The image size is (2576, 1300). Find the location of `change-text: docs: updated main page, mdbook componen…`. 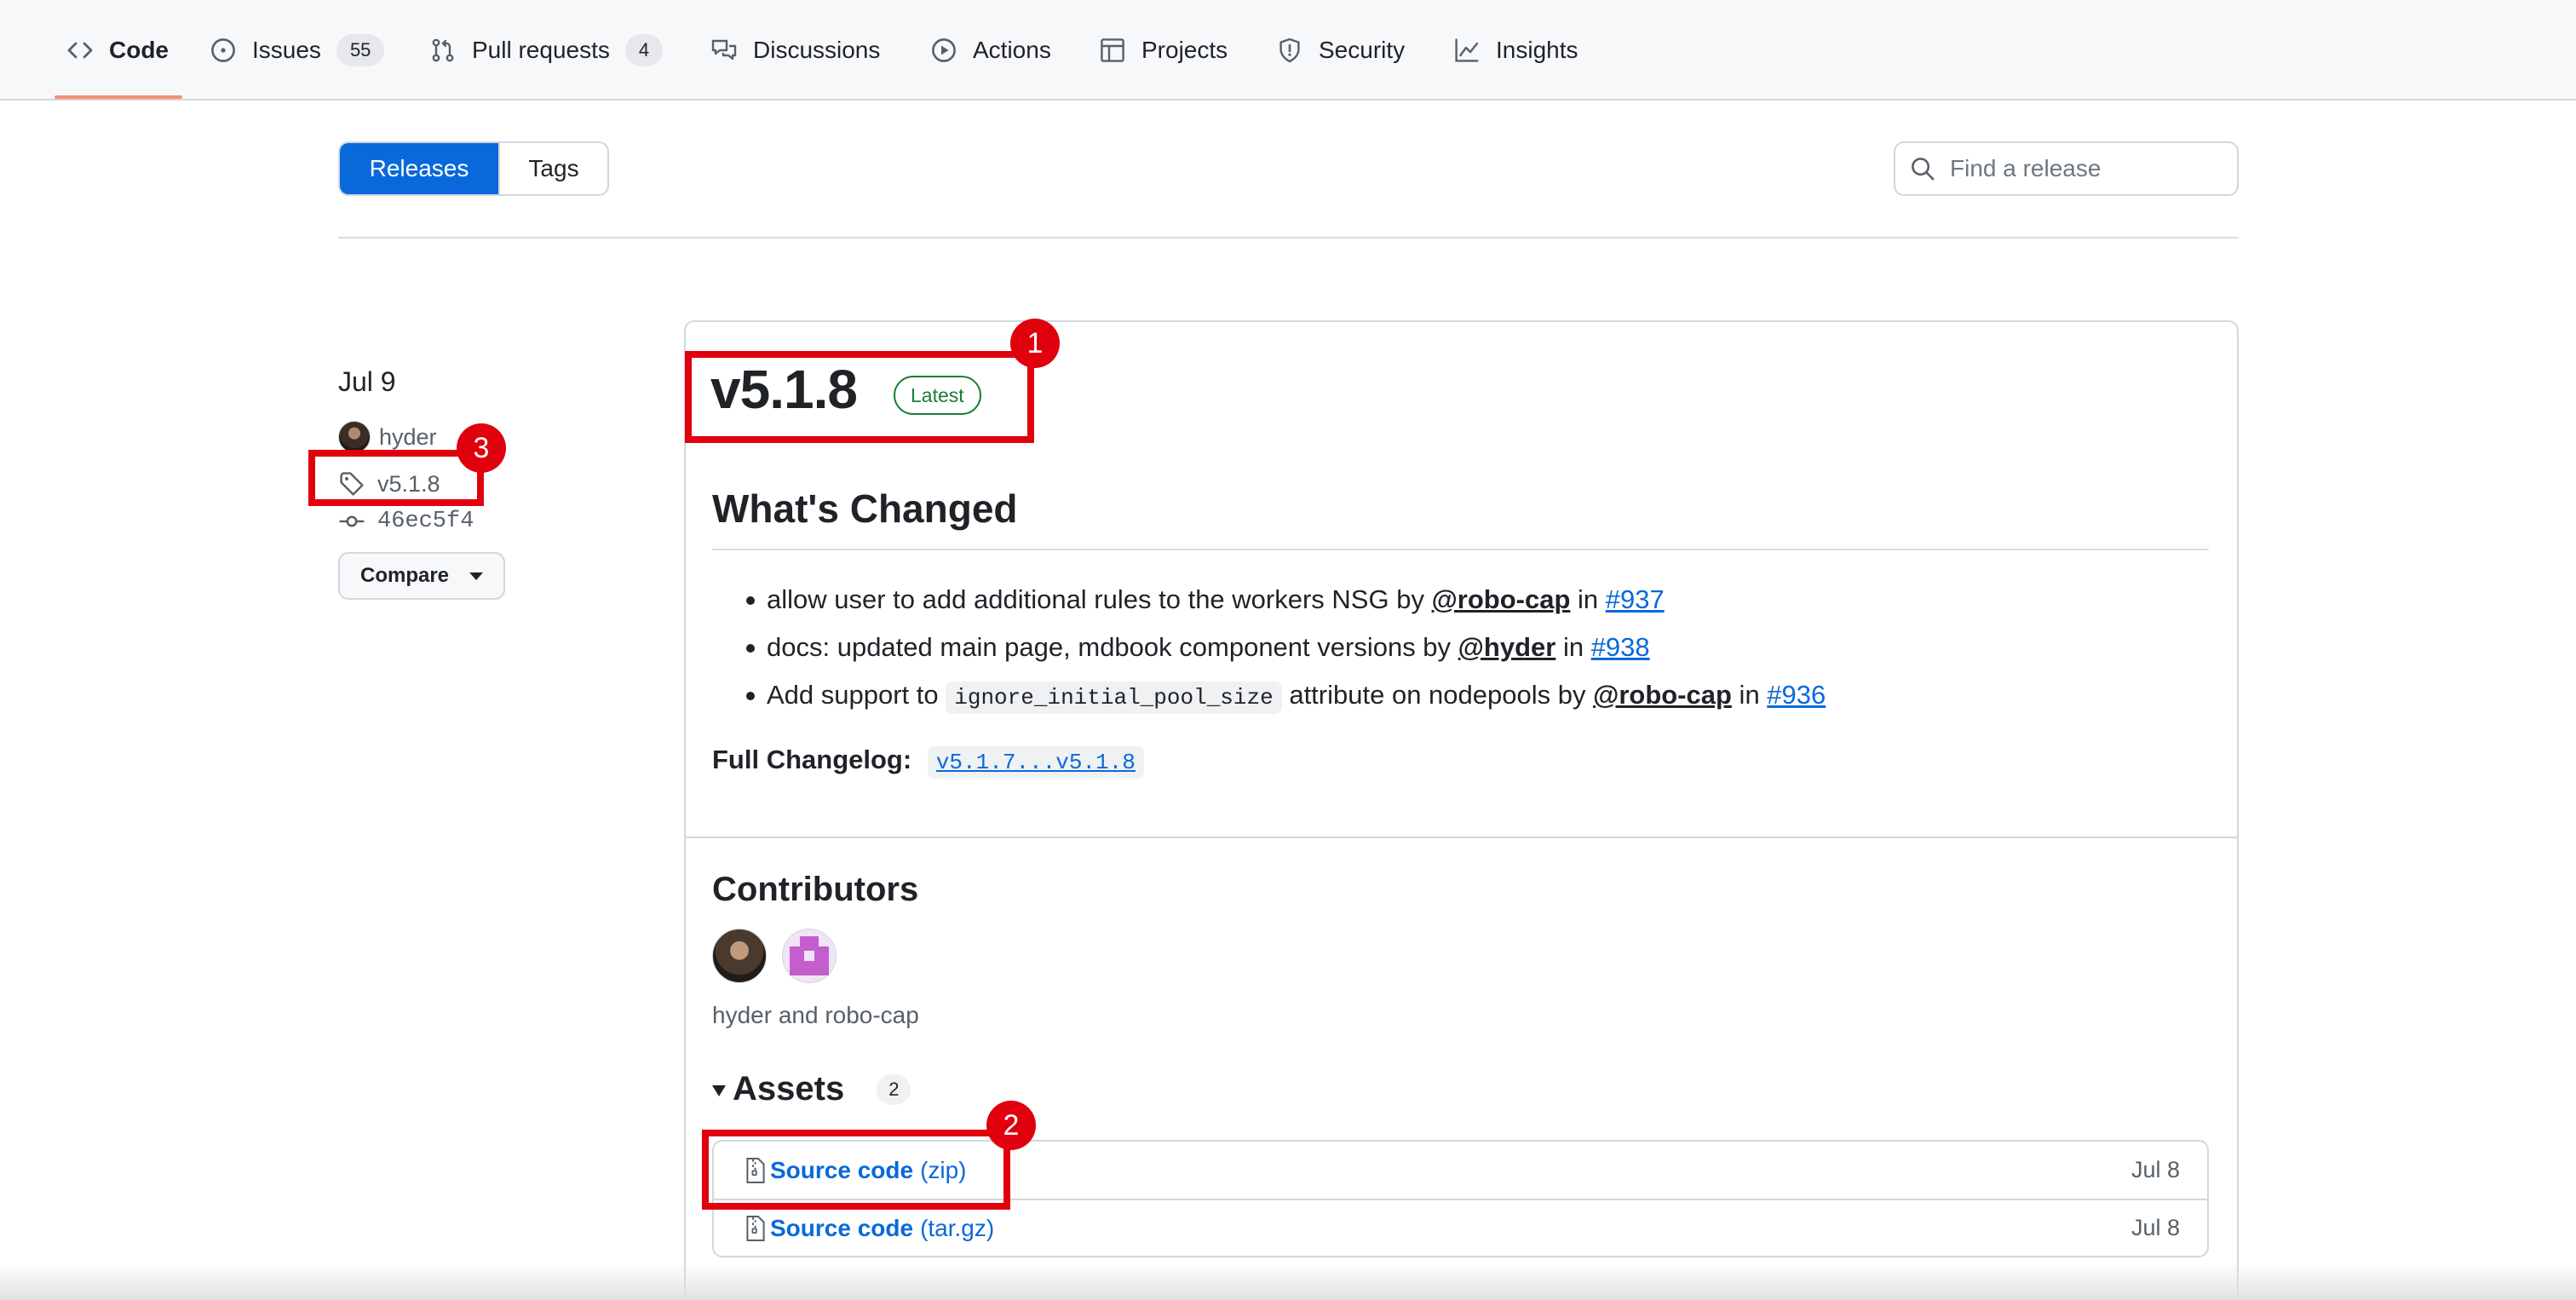

change-text: docs: updated main page, mdbook componen… is located at coordinates (1112, 647).